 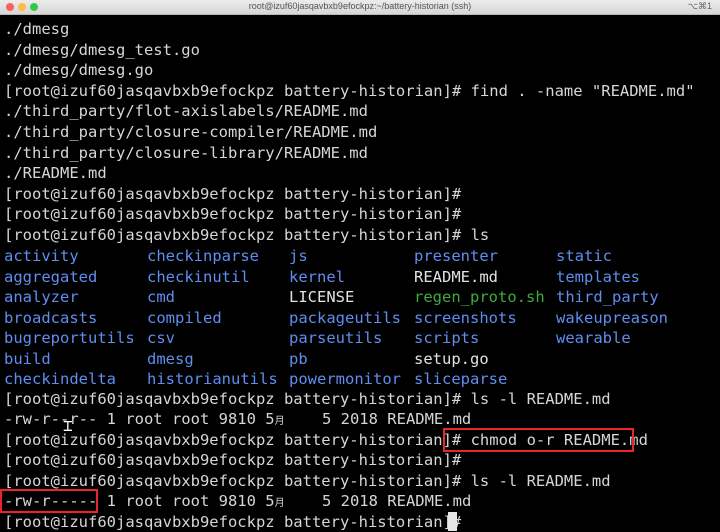 I want to click on ls-entry: historianutils, so click(x=212, y=379).